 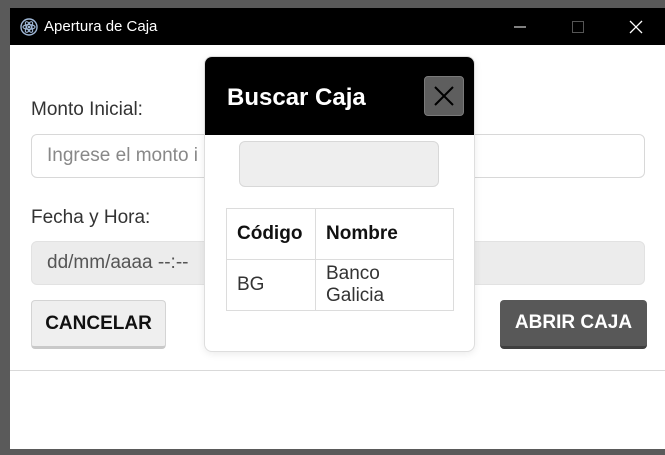 I want to click on cancel-button: CANCELAR, so click(x=98, y=324).